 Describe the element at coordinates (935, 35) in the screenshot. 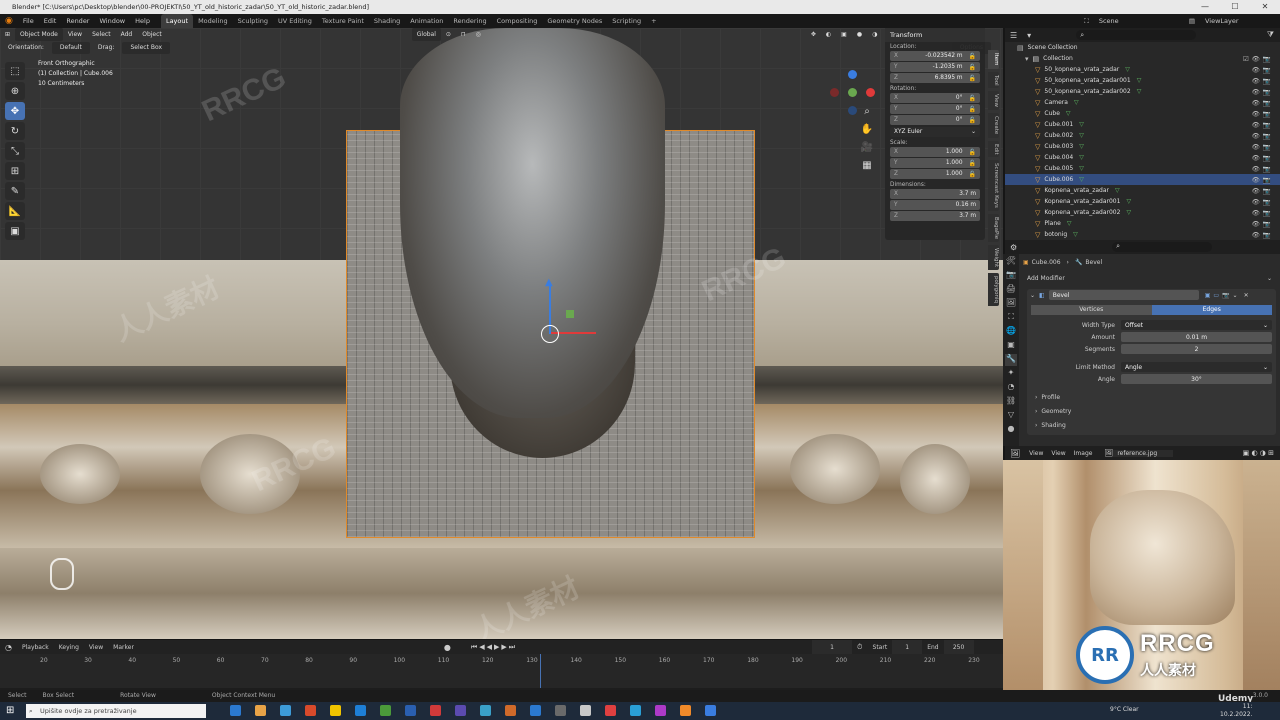

I see `transform-panel-header: Transform` at that location.